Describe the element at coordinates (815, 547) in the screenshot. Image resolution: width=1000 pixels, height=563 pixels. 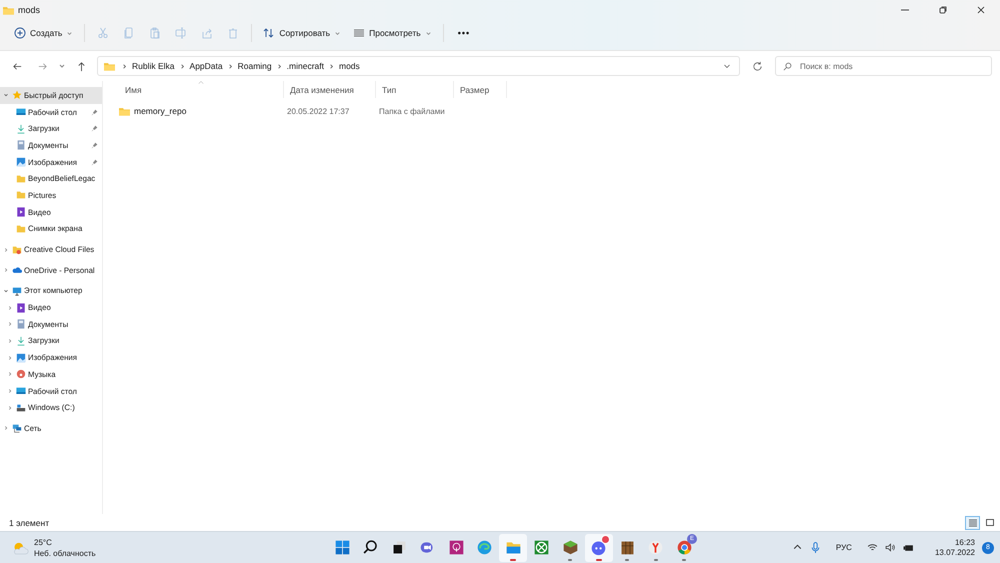
I see `microphone-icon` at that location.